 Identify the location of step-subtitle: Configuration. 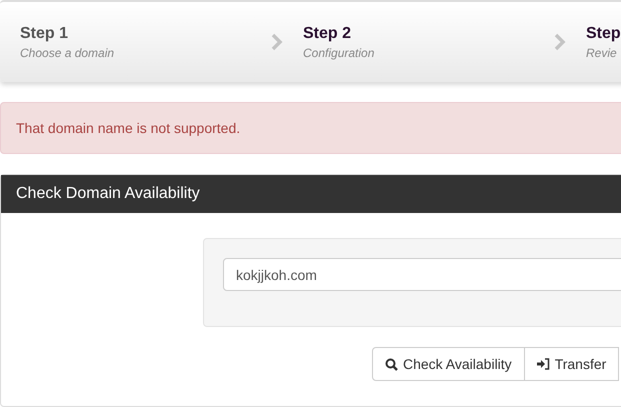
(339, 53).